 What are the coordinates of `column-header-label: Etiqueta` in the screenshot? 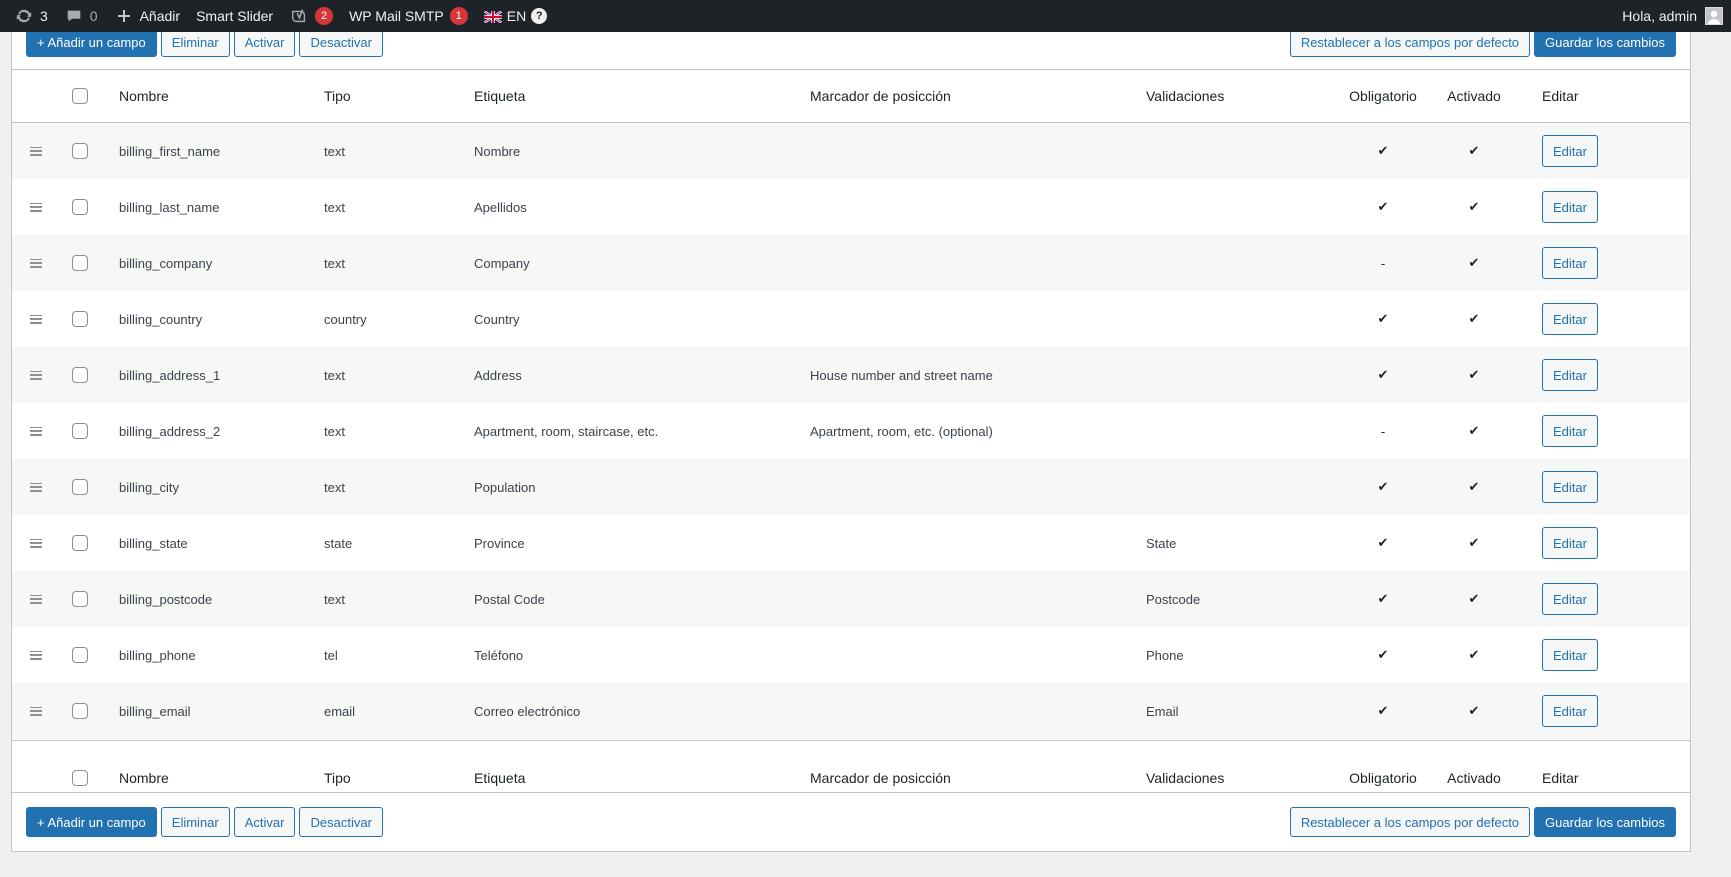 It's located at (499, 96).